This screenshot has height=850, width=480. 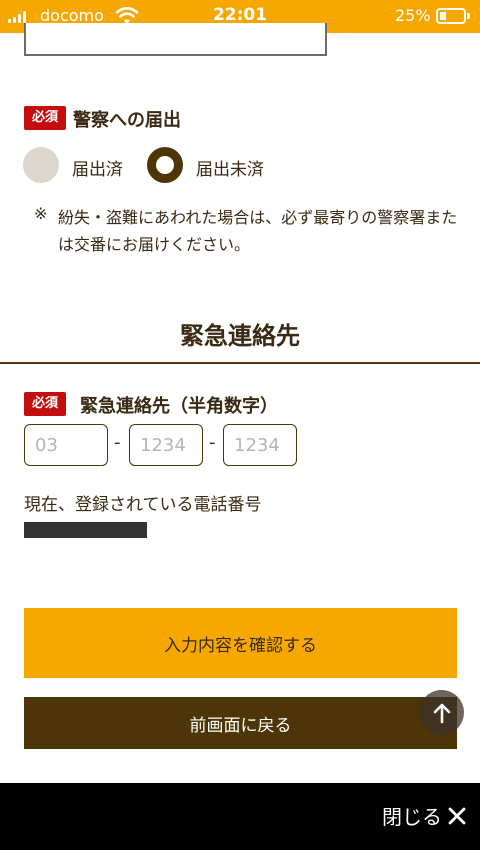 I want to click on back-button: 前画面に戻る, so click(x=240, y=723).